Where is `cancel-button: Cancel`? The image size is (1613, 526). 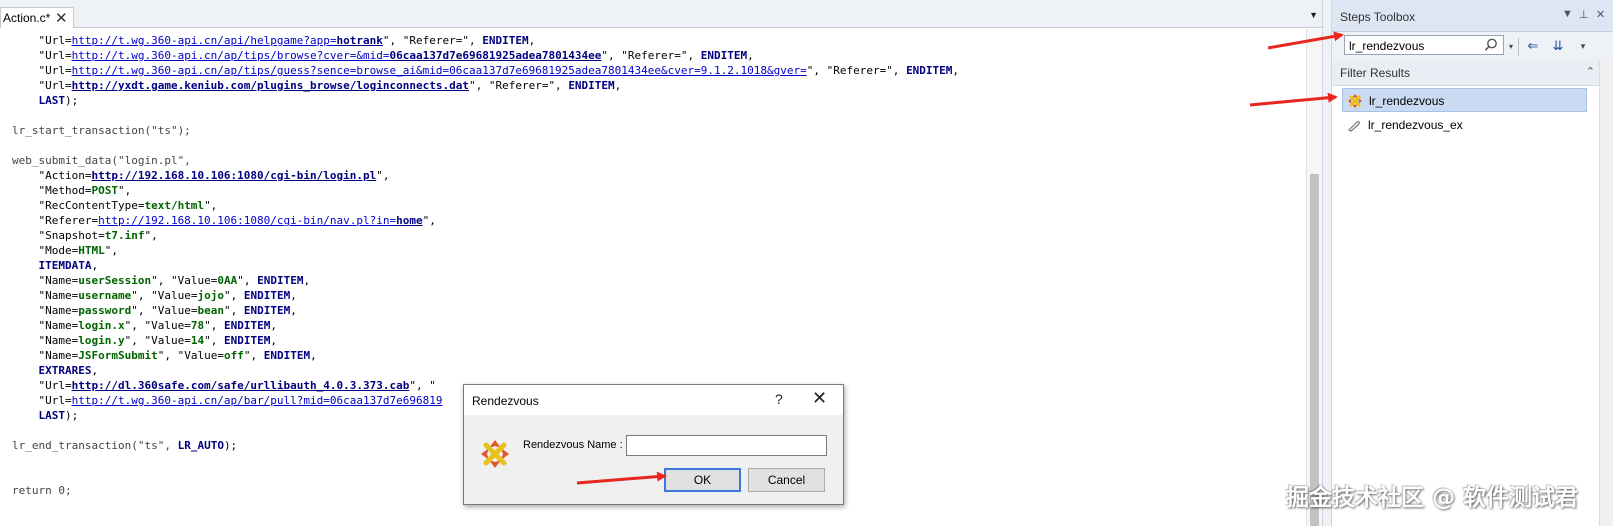 cancel-button: Cancel is located at coordinates (786, 480).